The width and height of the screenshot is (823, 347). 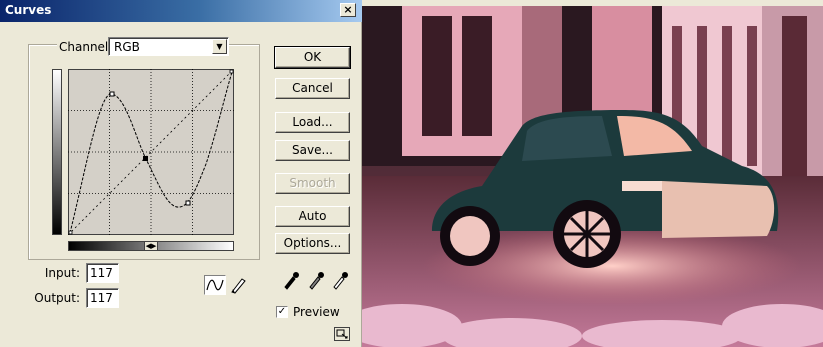 What do you see at coordinates (102, 298) in the screenshot?
I see `output-field: 117` at bounding box center [102, 298].